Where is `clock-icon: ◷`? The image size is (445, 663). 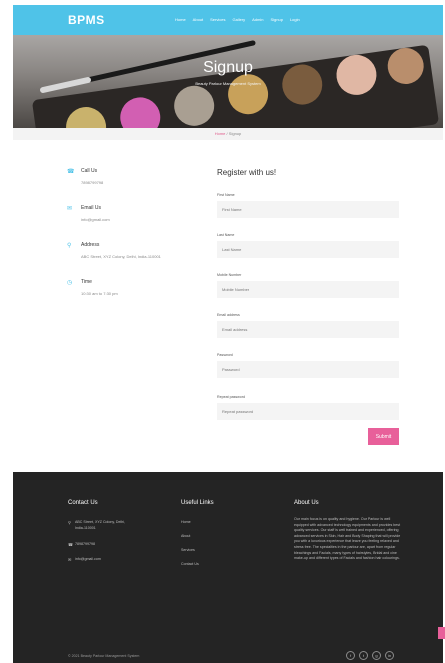
clock-icon: ◷ is located at coordinates (70, 283).